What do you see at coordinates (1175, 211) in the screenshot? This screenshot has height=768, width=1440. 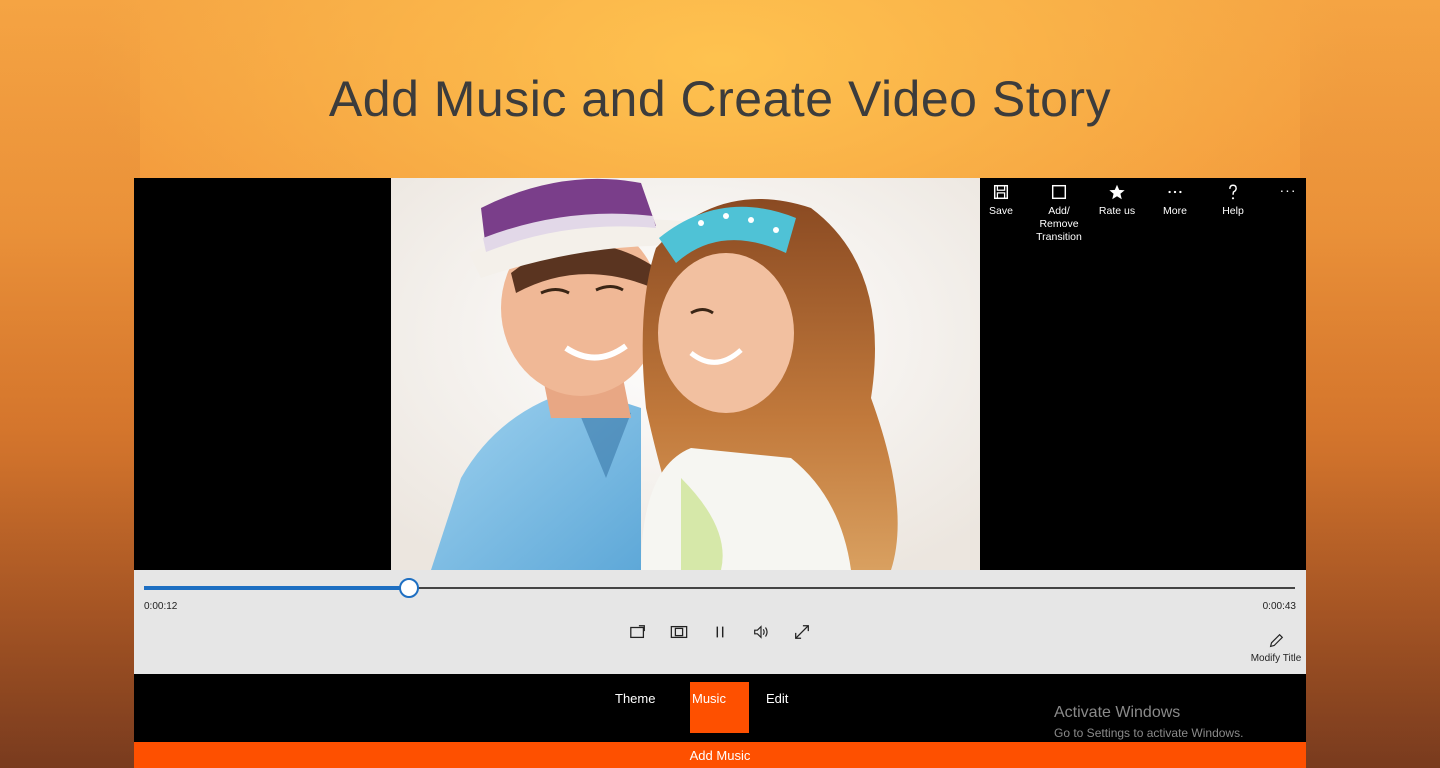 I see `more-label: More` at bounding box center [1175, 211].